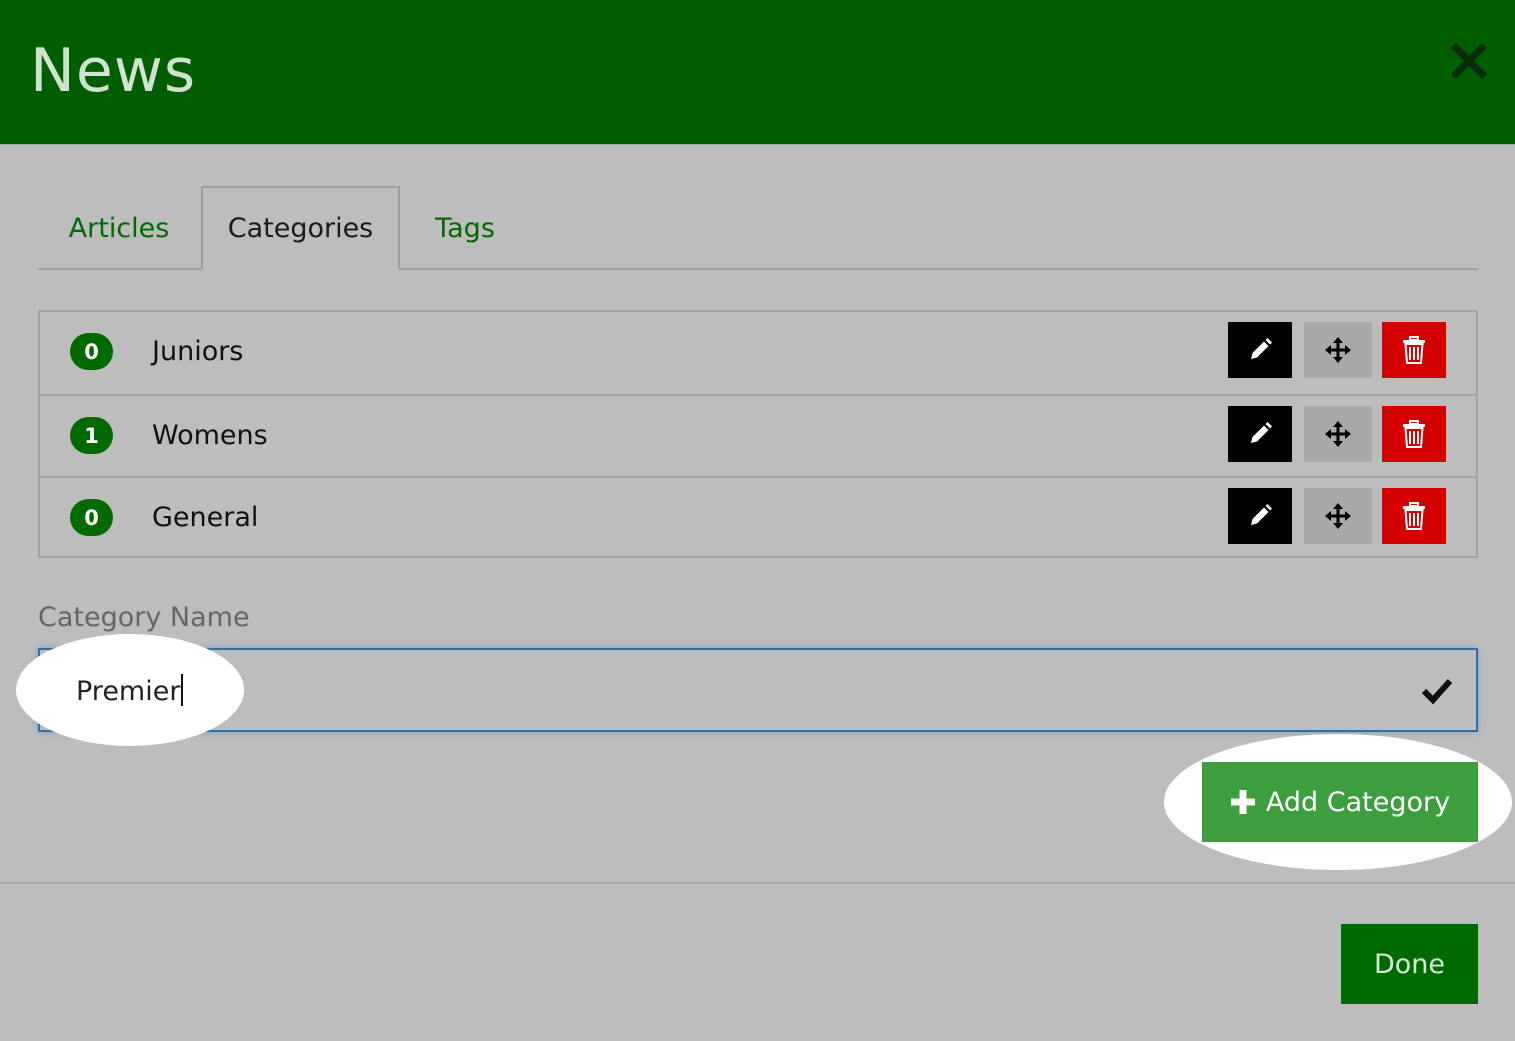 The width and height of the screenshot is (1515, 1041). What do you see at coordinates (1358, 802) in the screenshot?
I see `add-category-label: Add Category` at bounding box center [1358, 802].